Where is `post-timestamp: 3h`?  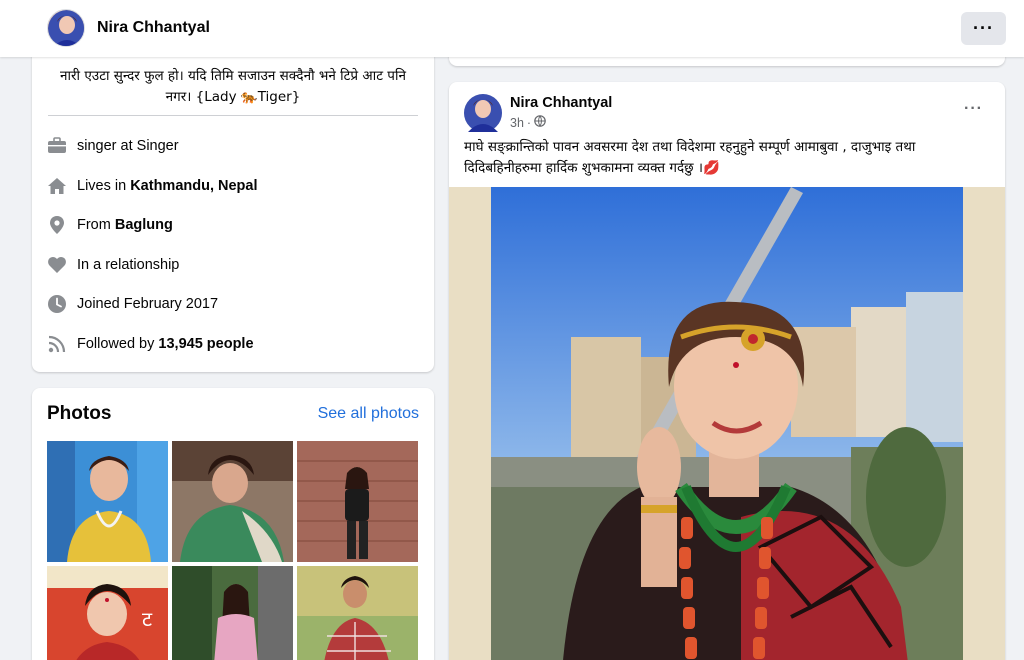 post-timestamp: 3h is located at coordinates (517, 123).